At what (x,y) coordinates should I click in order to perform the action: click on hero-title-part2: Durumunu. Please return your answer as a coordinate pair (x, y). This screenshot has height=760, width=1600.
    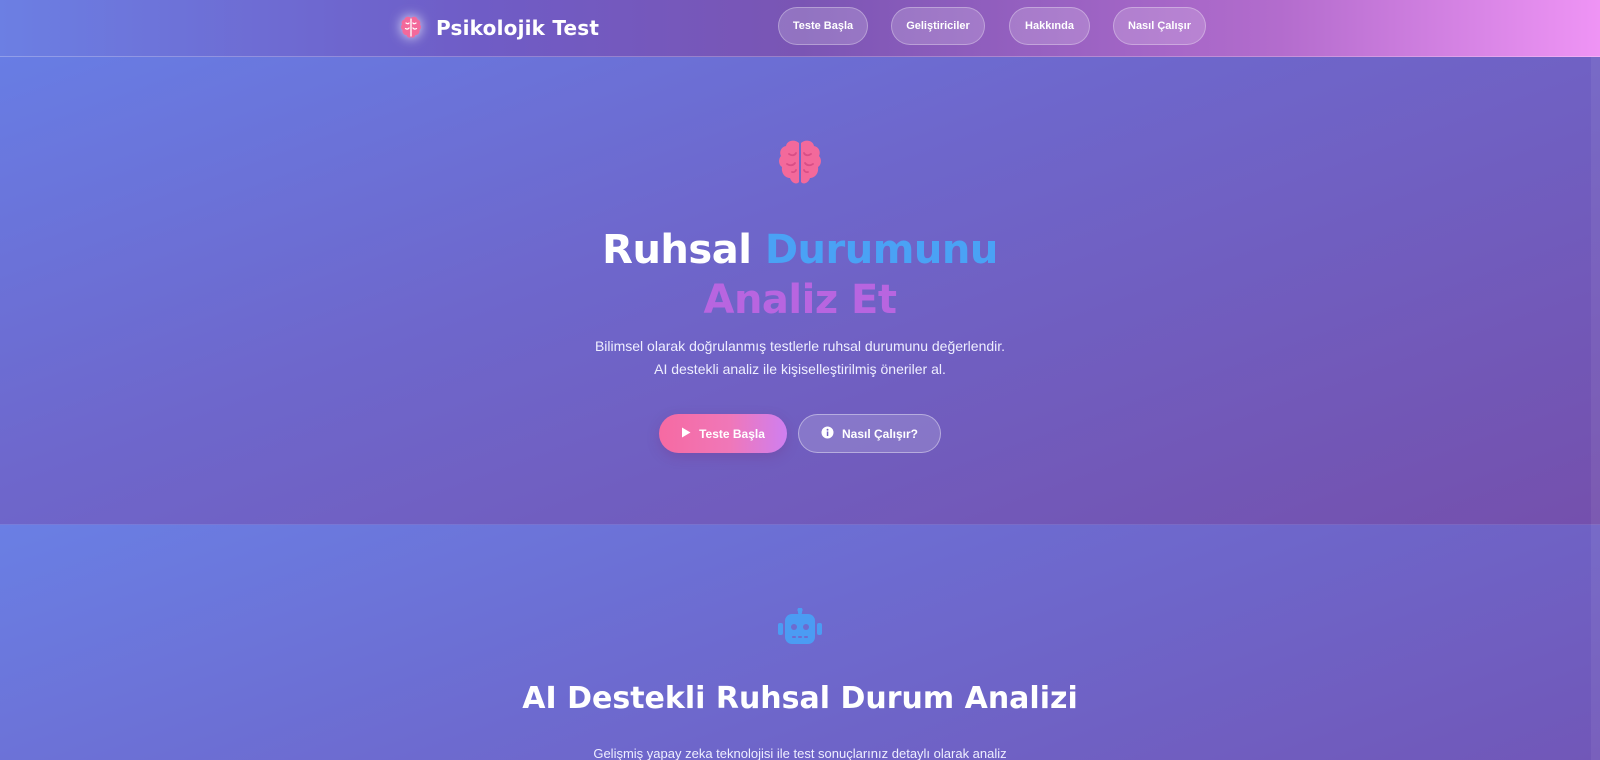
    Looking at the image, I should click on (881, 250).